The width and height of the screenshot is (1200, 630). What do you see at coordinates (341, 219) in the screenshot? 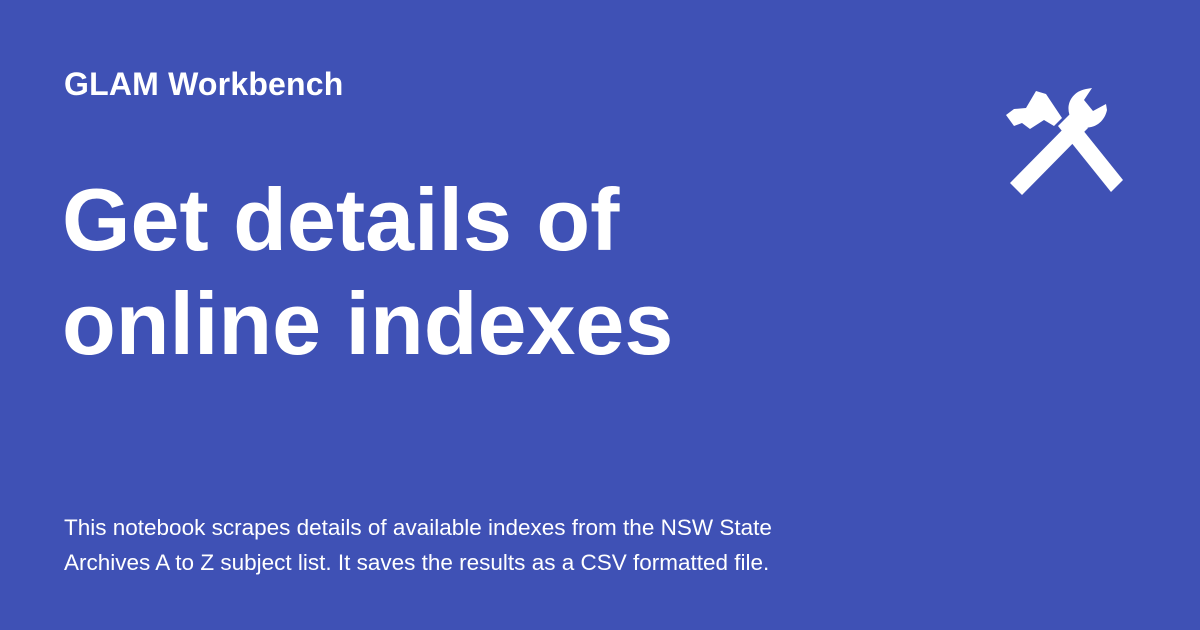
I see `page-title-line-1: Get details of` at bounding box center [341, 219].